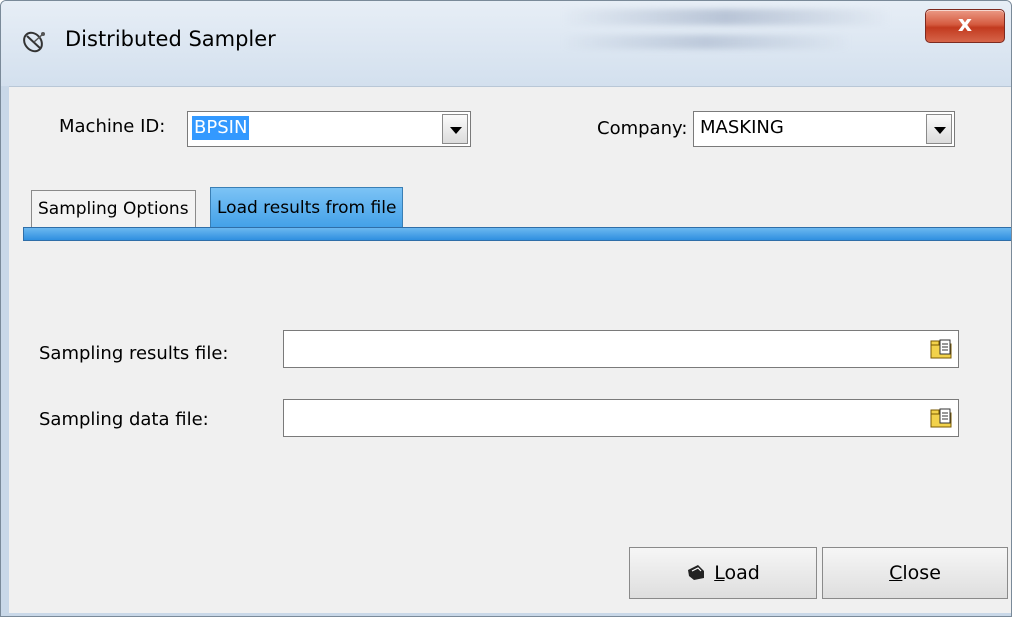  I want to click on tab-sampling-options: Sampling Options, so click(113, 209).